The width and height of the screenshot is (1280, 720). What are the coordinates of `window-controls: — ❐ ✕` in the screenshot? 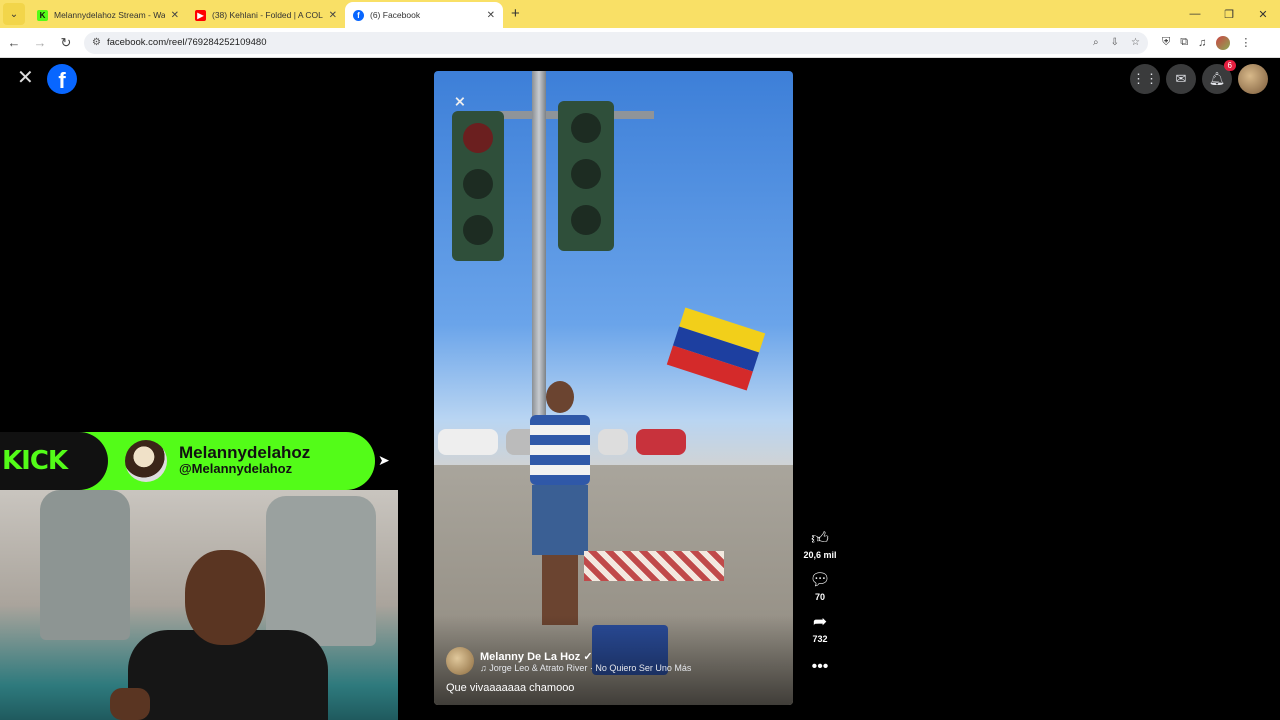 It's located at (1229, 14).